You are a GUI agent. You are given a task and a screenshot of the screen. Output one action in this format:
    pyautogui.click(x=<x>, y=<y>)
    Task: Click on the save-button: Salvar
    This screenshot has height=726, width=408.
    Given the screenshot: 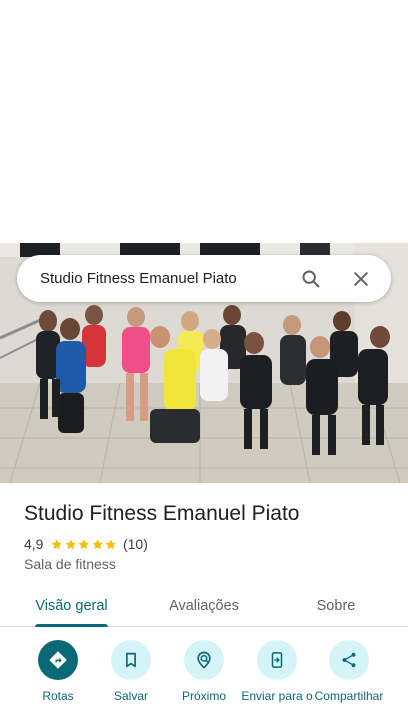 What is the action you would take?
    pyautogui.click(x=131, y=671)
    